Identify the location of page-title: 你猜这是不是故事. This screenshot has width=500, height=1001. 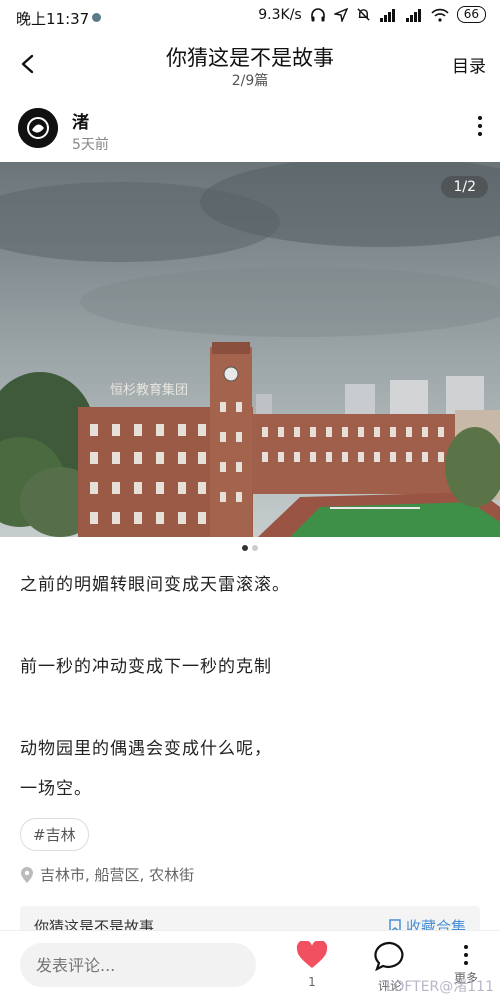
(250, 58).